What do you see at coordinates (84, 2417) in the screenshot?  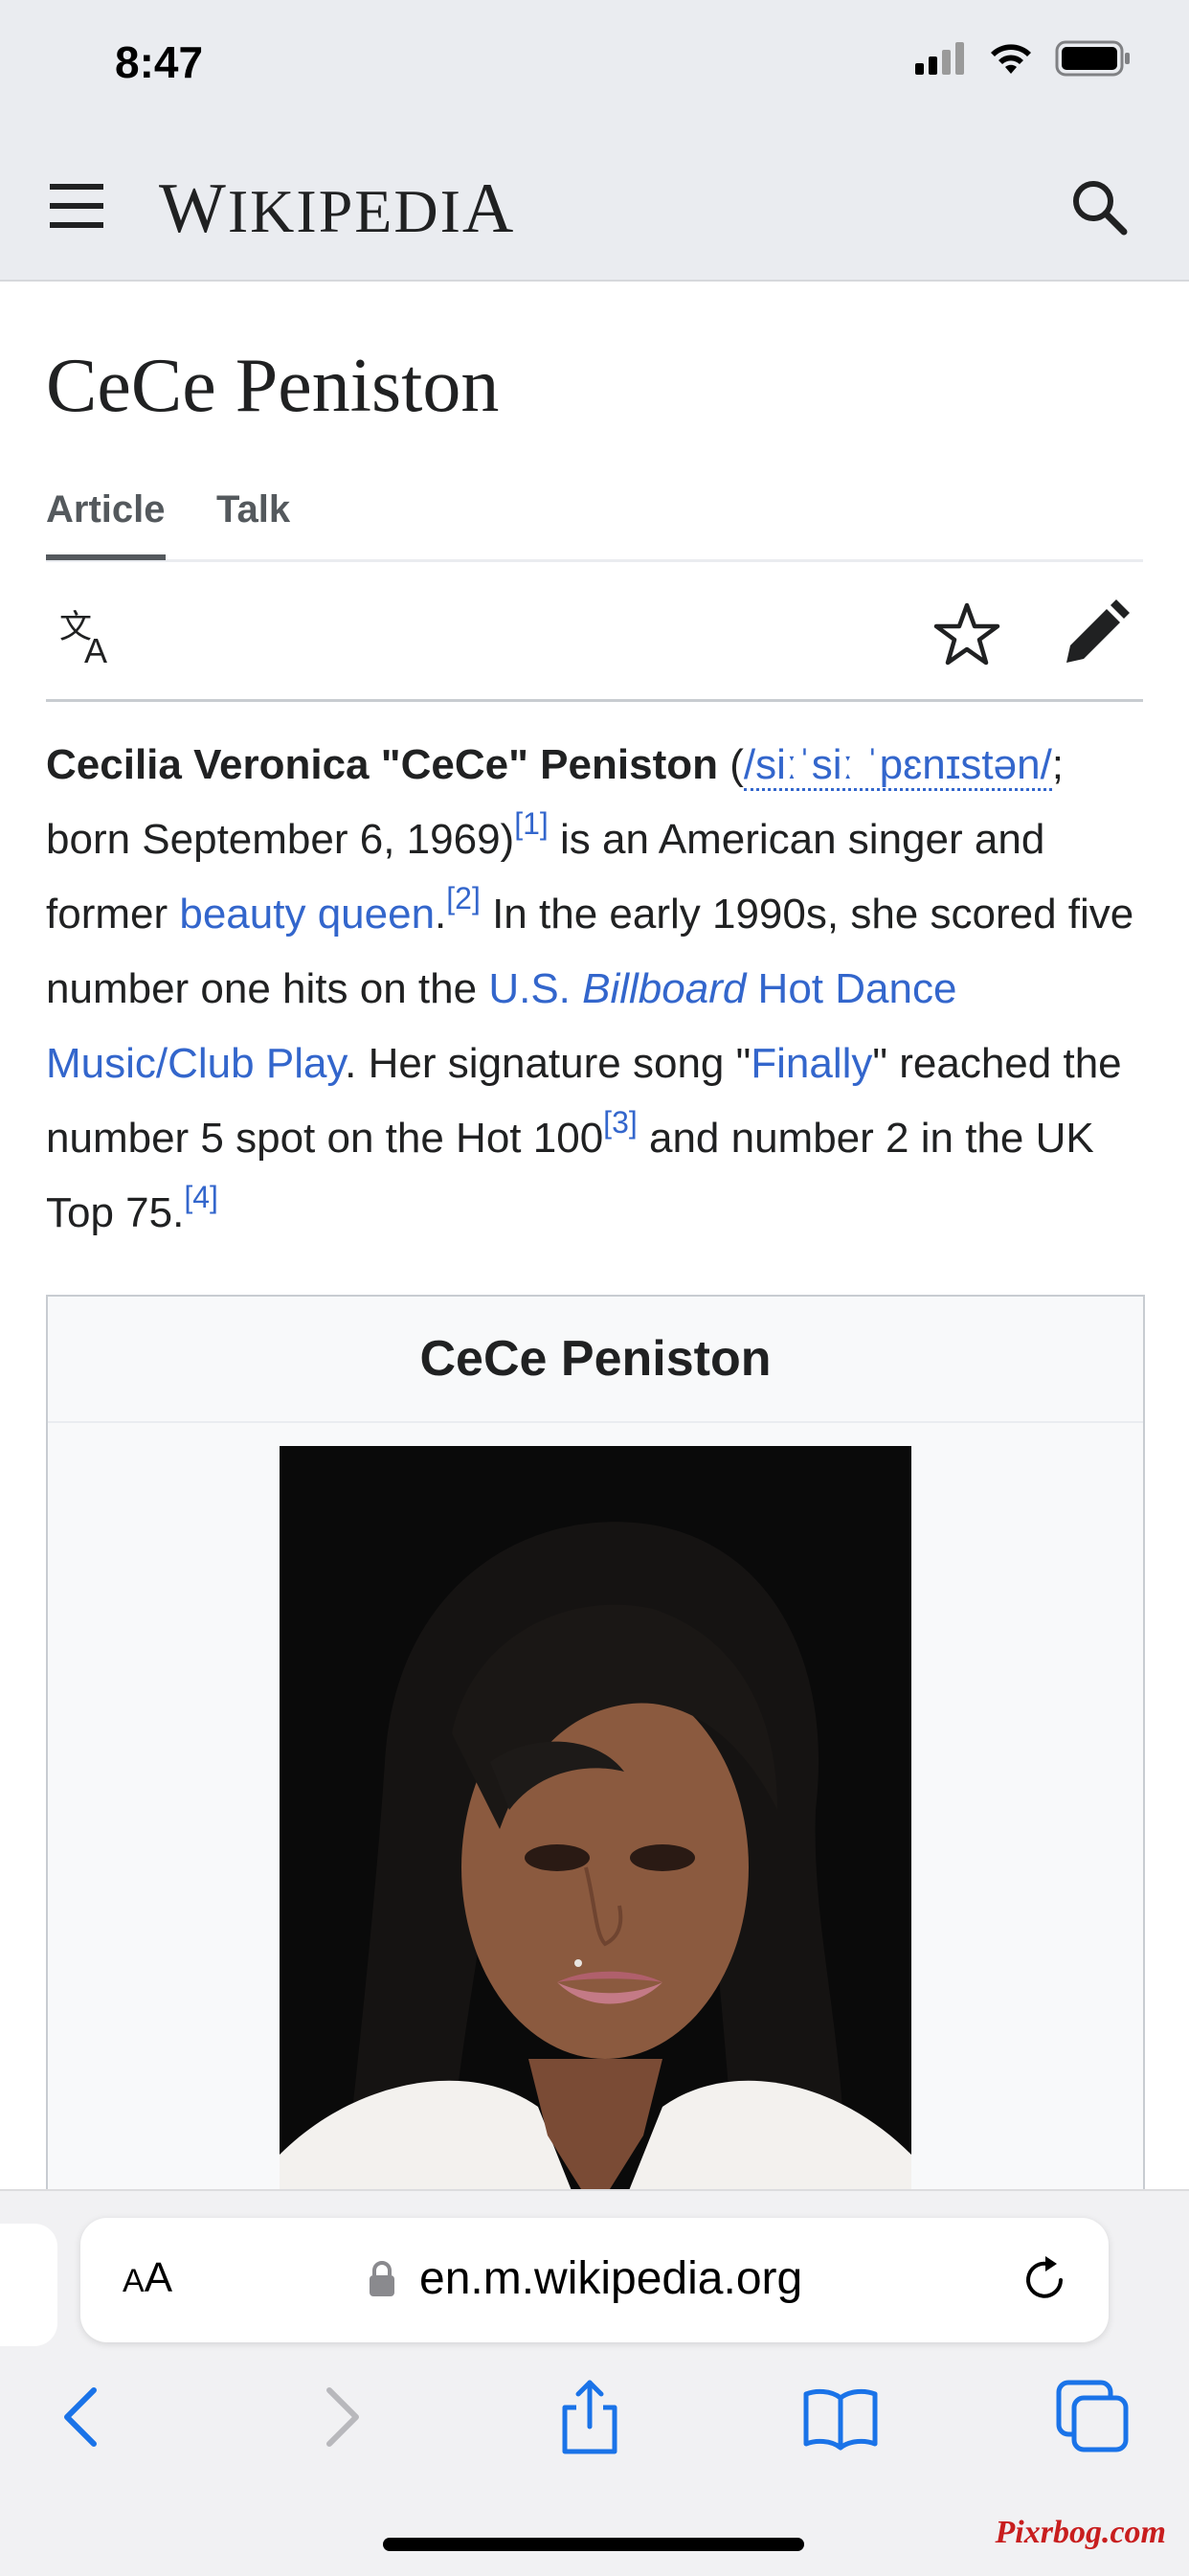 I see `back-icon` at bounding box center [84, 2417].